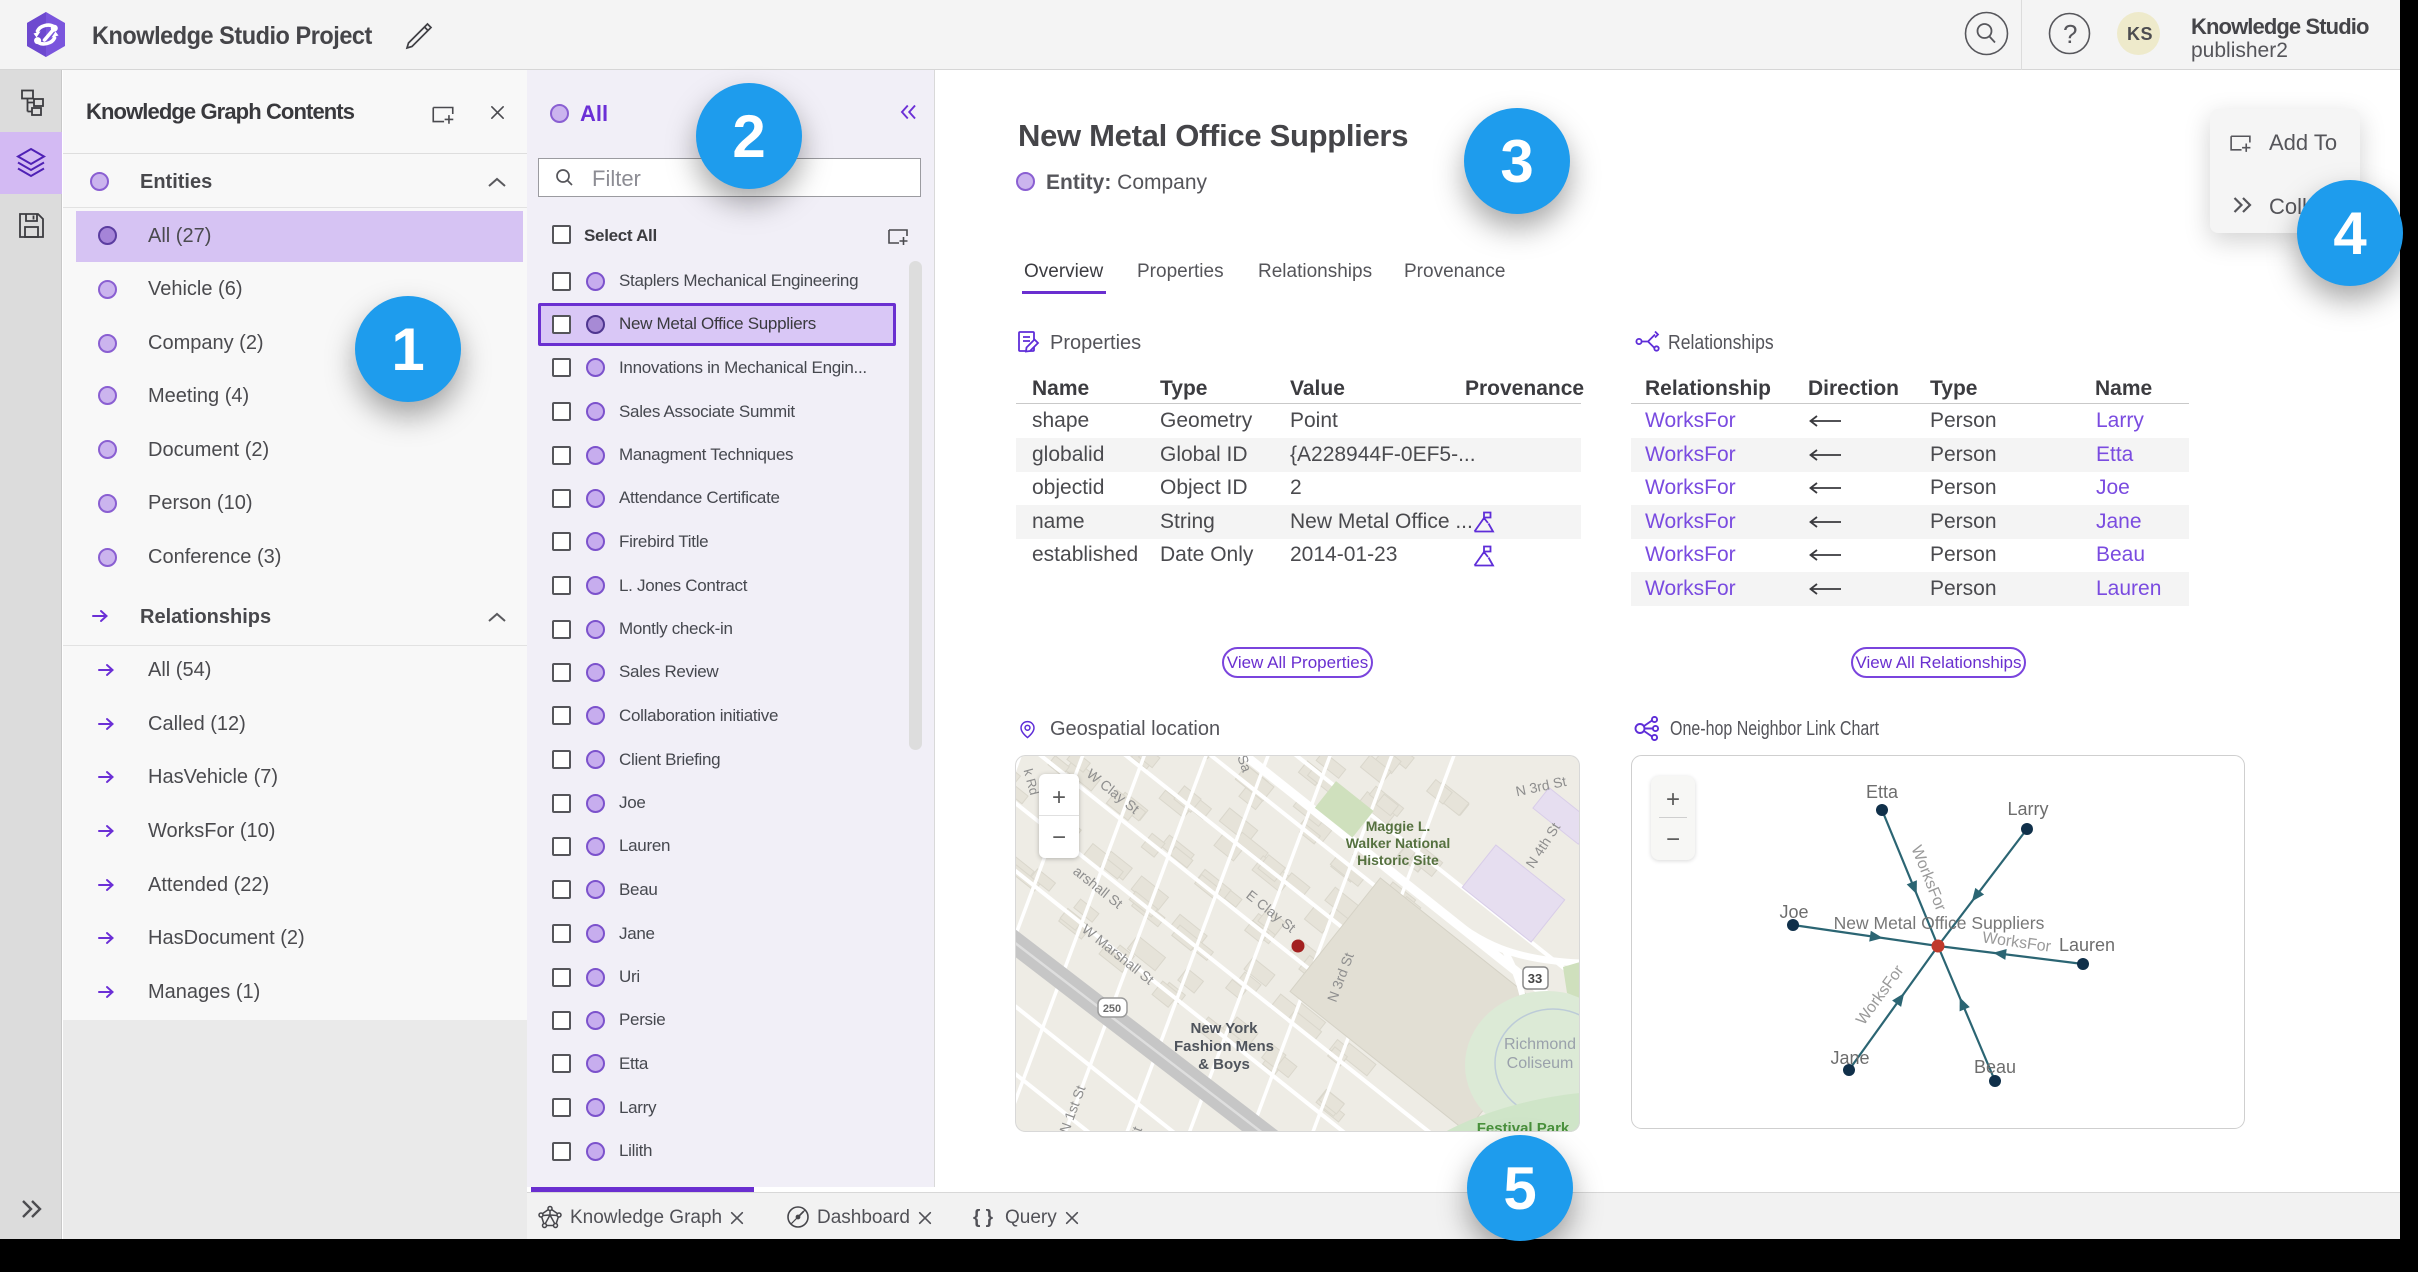 The width and height of the screenshot is (2418, 1272). What do you see at coordinates (1540, 1063) in the screenshot?
I see `svg-text: Coliseum` at bounding box center [1540, 1063].